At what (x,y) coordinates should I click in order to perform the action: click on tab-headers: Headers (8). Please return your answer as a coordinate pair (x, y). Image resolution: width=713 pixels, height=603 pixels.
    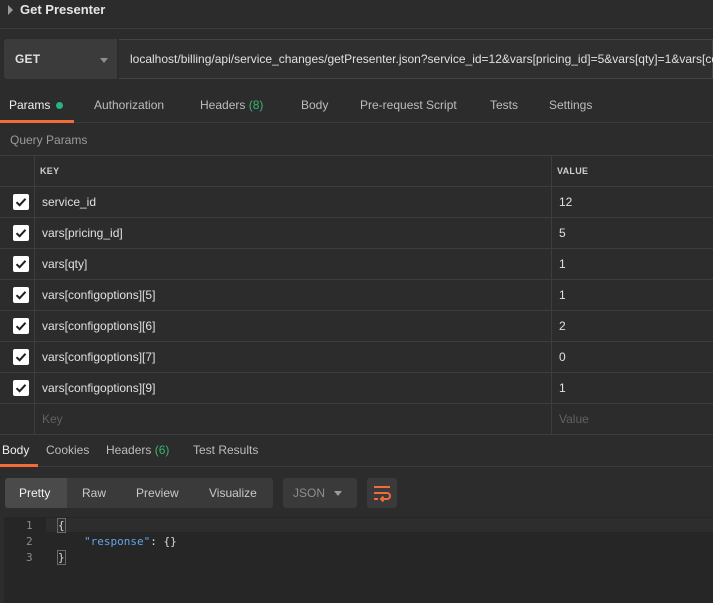
    Looking at the image, I should click on (231, 105).